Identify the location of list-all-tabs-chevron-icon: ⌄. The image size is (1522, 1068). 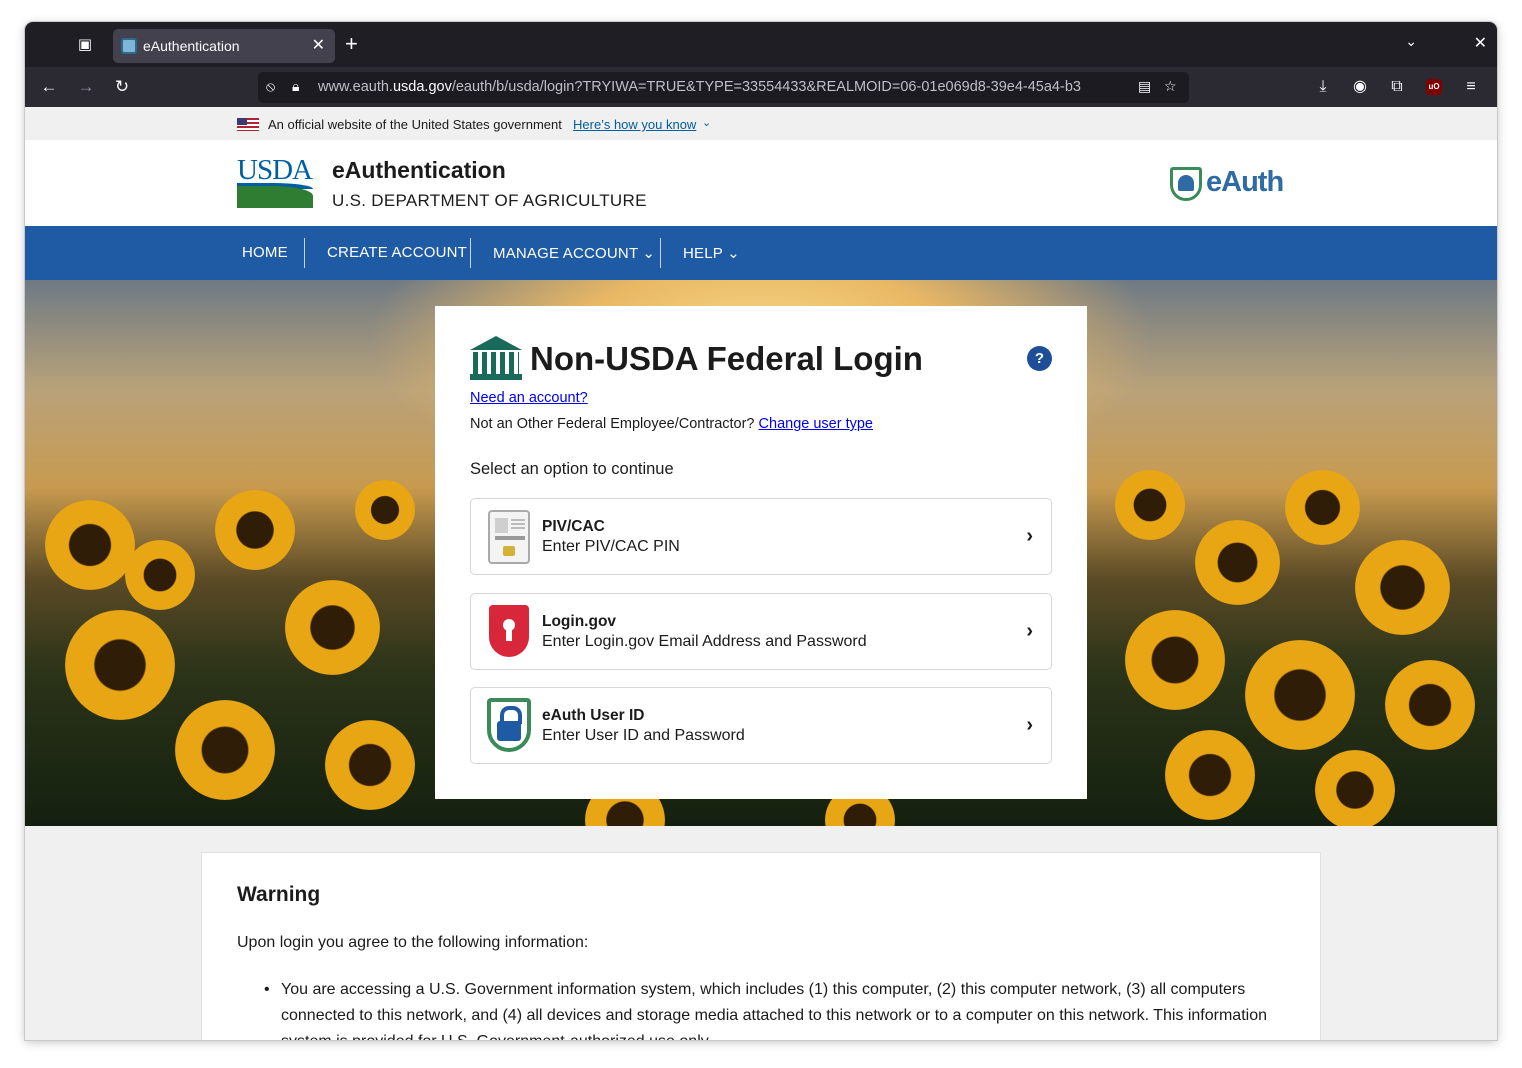
(1411, 41).